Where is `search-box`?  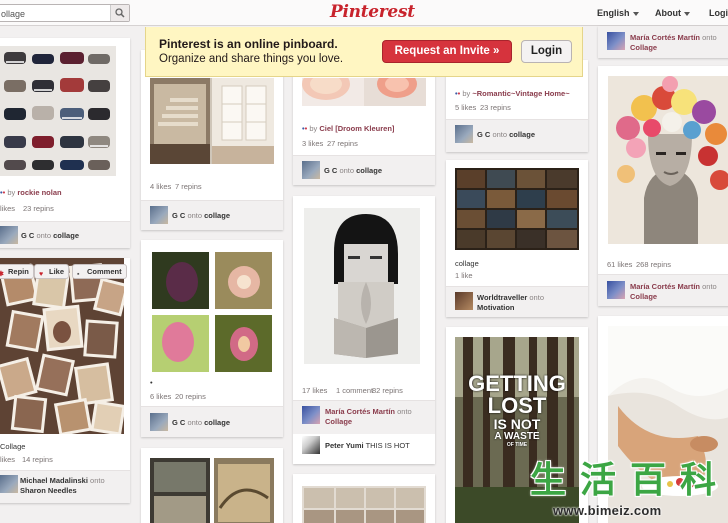 search-box is located at coordinates (65, 13).